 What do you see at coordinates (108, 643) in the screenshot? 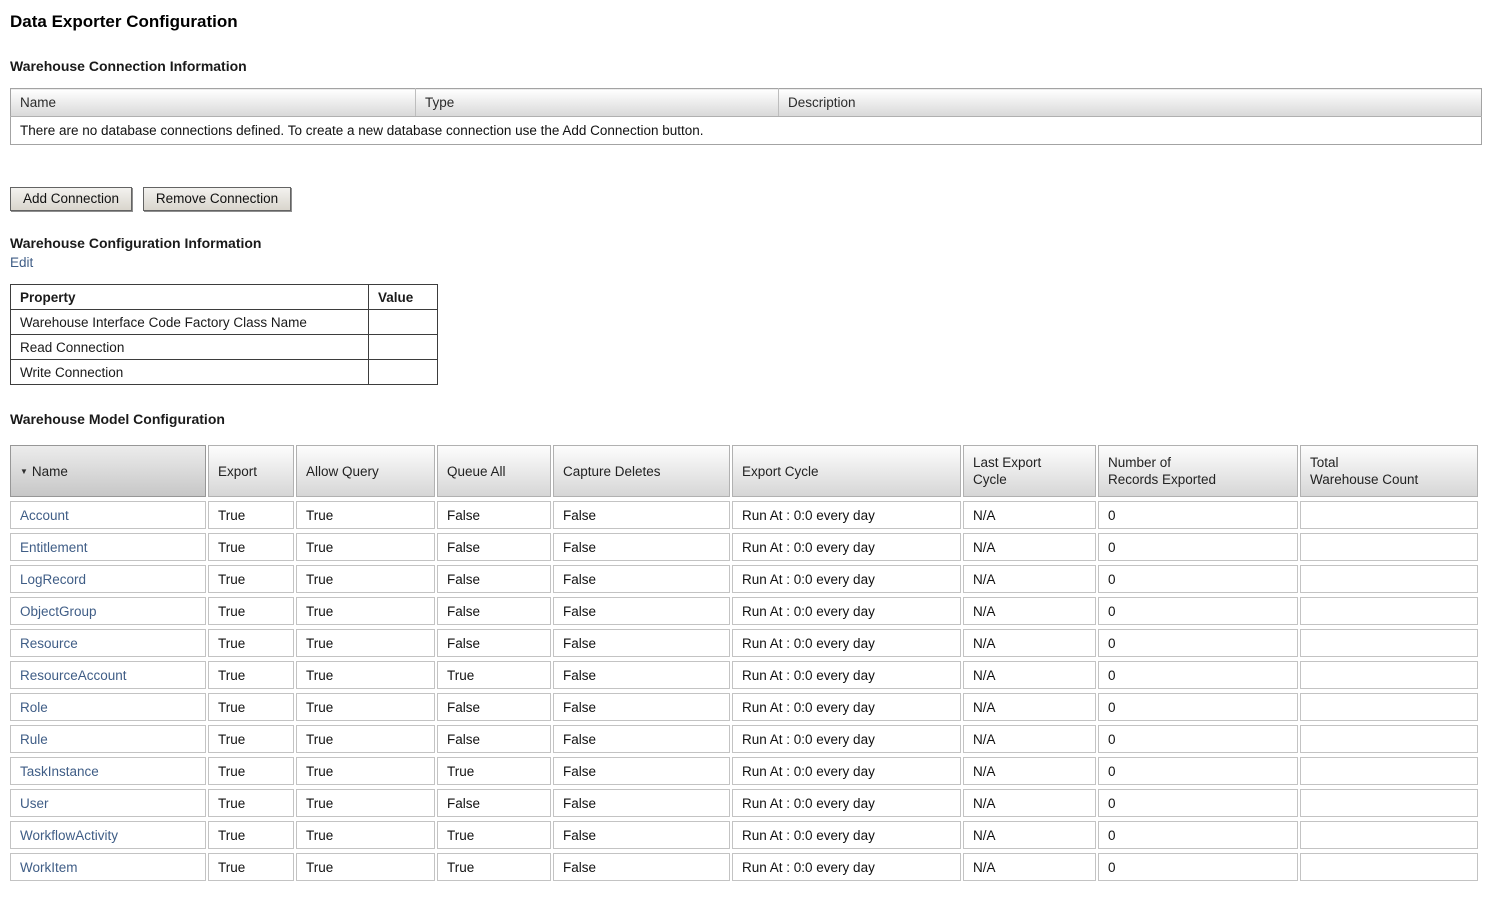
I see `model-cell-name: Resource` at bounding box center [108, 643].